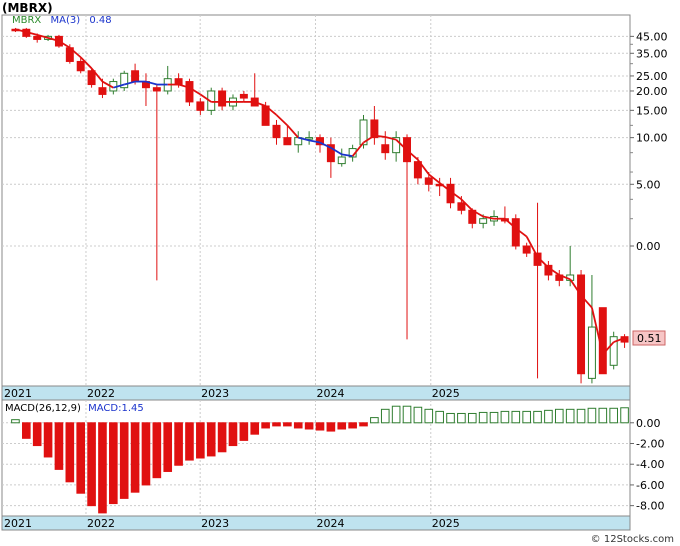 This screenshot has width=680, height=546. What do you see at coordinates (330, 523) in the screenshot?
I see `macd-x-tick-label: 2024` at bounding box center [330, 523].